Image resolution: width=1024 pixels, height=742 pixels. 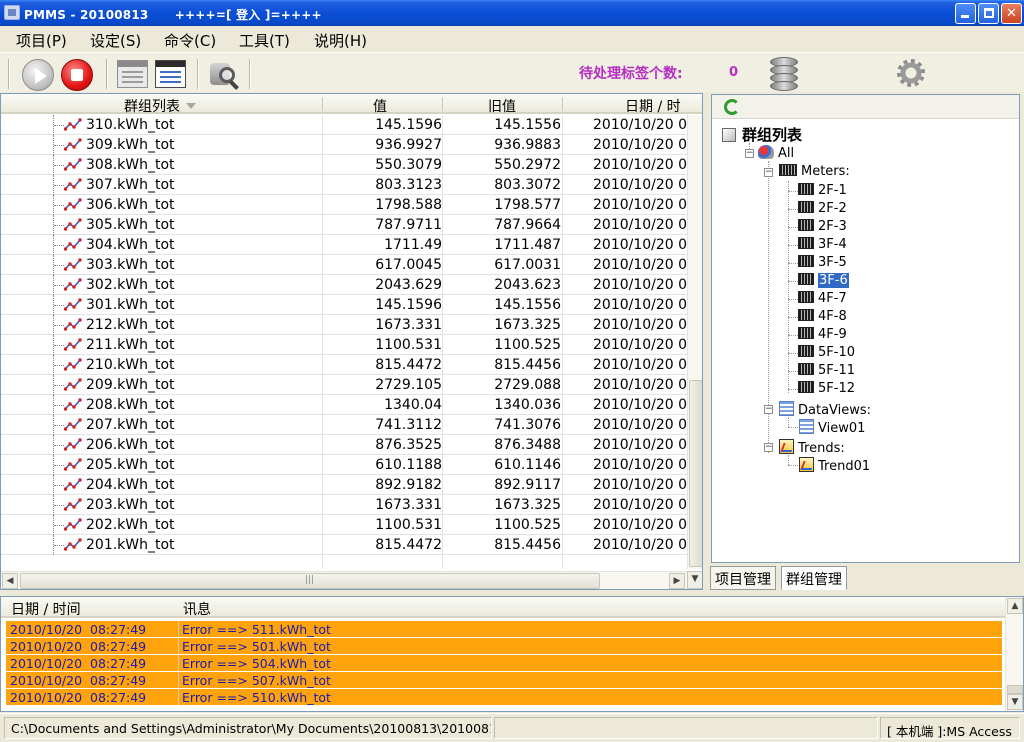 What do you see at coordinates (814, 578) in the screenshot?
I see `tab-group-management: 群组管理` at bounding box center [814, 578].